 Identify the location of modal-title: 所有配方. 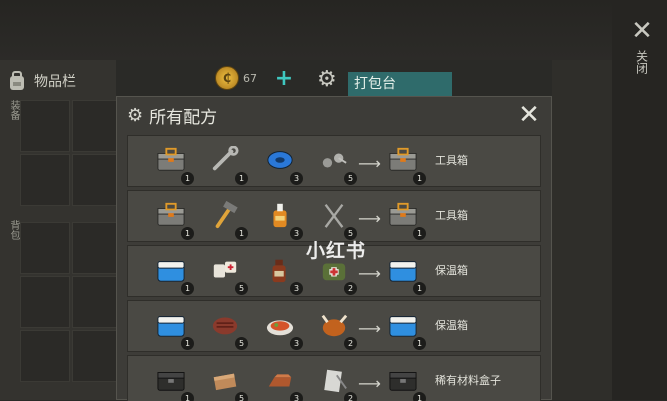
(183, 117).